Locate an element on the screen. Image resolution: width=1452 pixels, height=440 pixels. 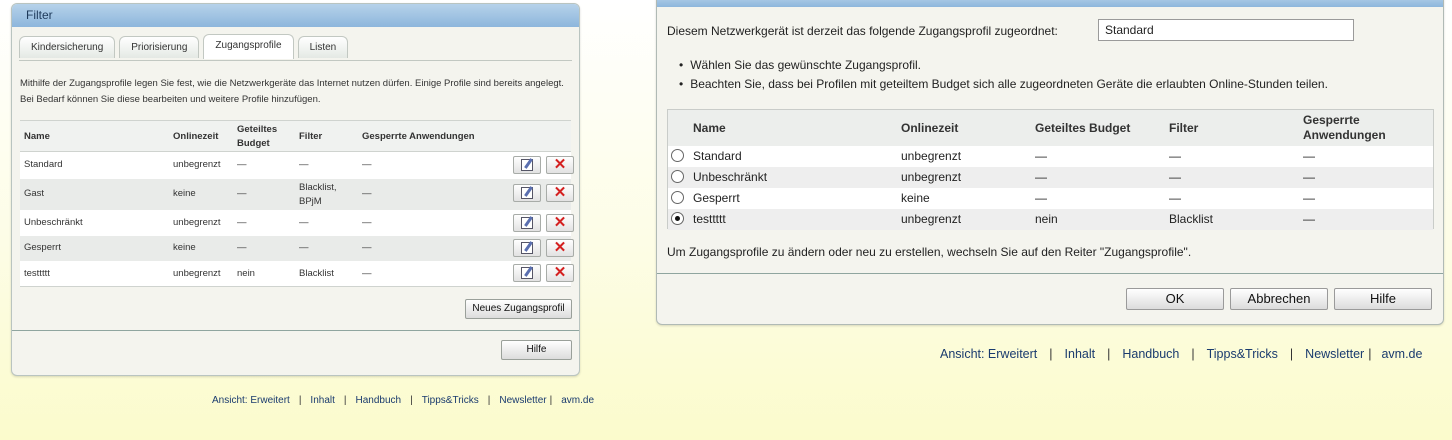
panel-divider is located at coordinates (295, 330).